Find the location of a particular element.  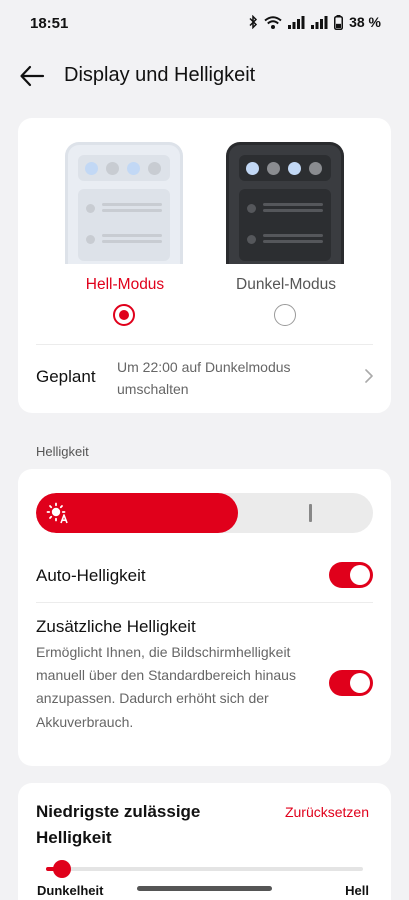

auto-brightness-toggle is located at coordinates (351, 575).